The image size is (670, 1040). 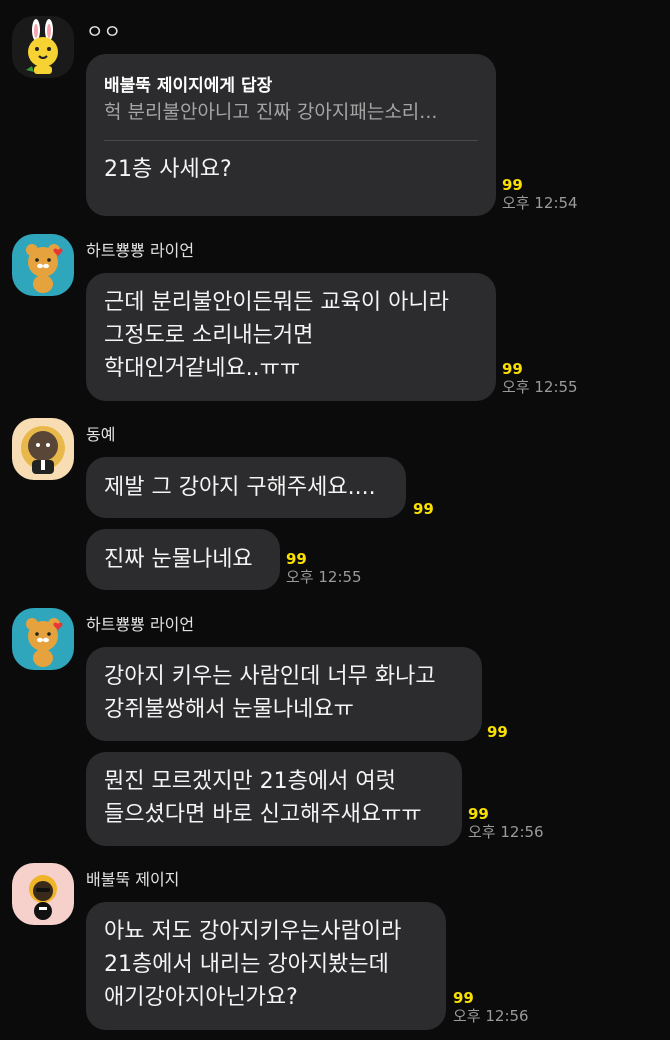 What do you see at coordinates (263, 798) in the screenshot?
I see `message-text: 뭔진 모르겠지만 21층에서 여럿 들으셨다면 바로 신고해주새요ㅠㅠ` at bounding box center [263, 798].